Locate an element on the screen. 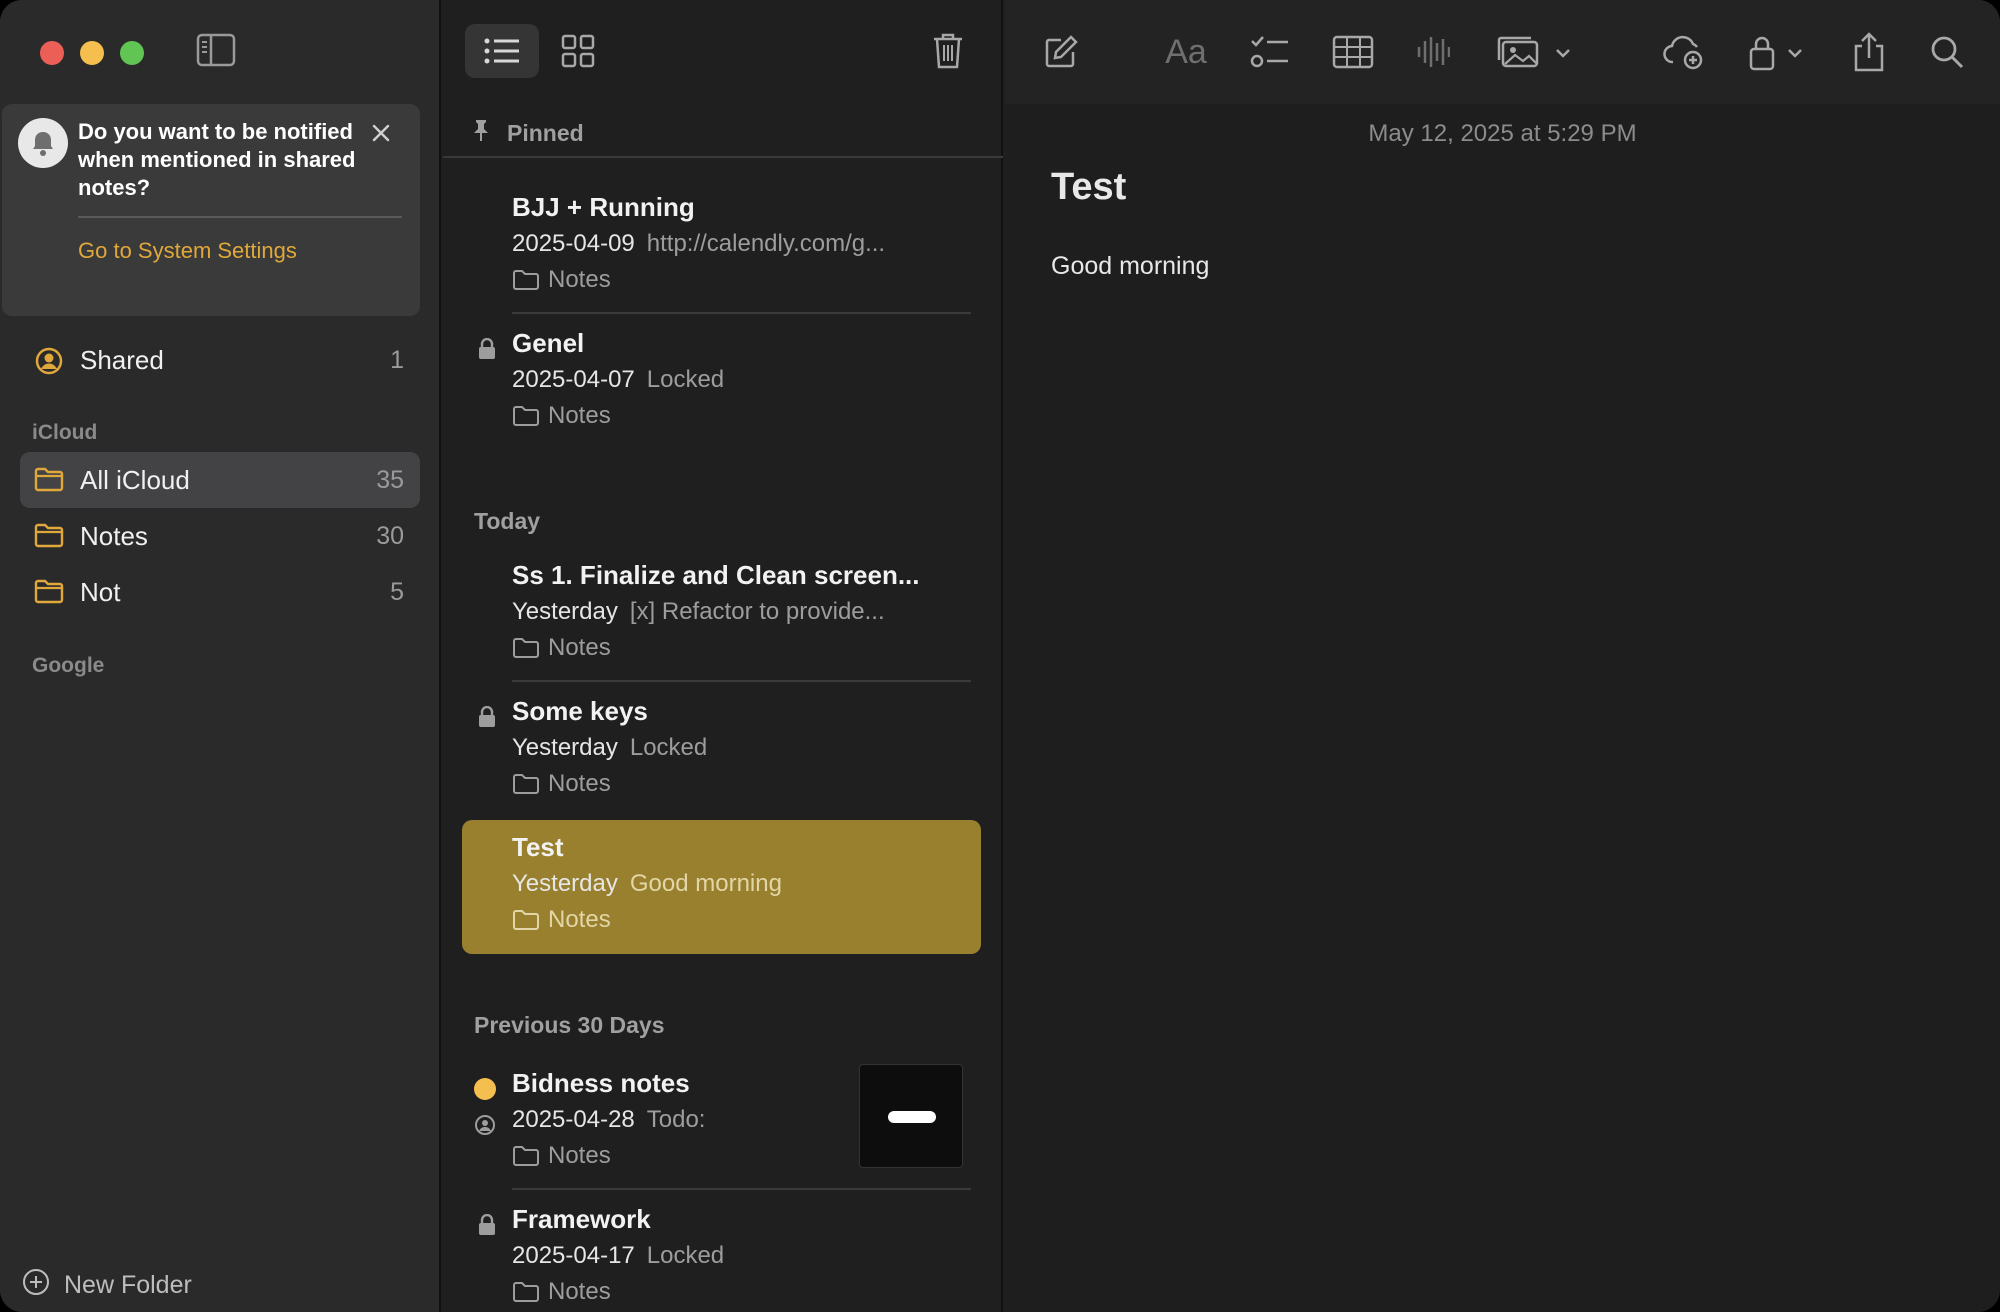 The height and width of the screenshot is (1312, 2000). editor-toolbar: Aa is located at coordinates (1502, 52).